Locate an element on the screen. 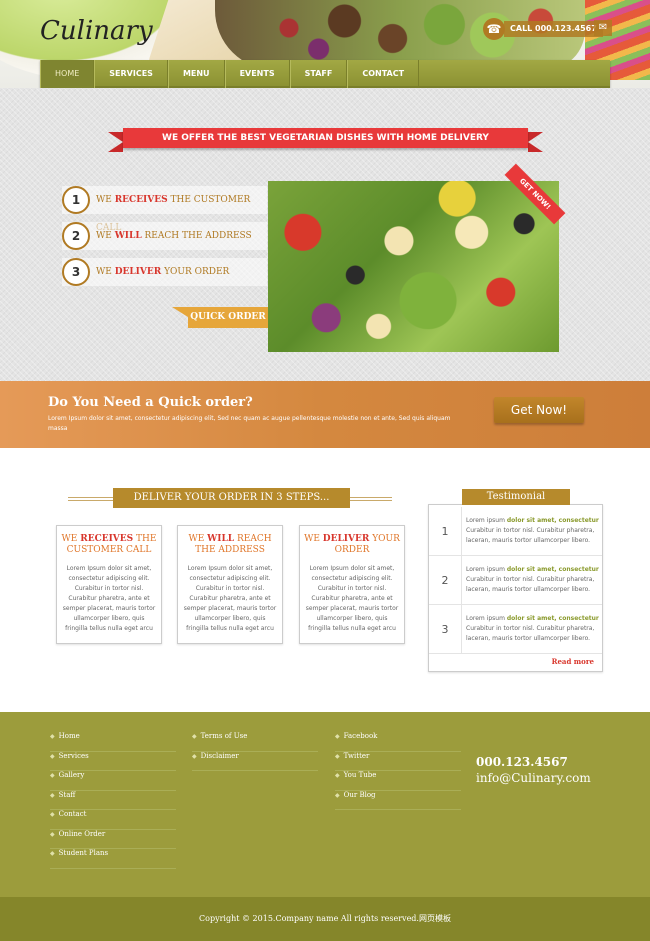 Image resolution: width=650 pixels, height=941 pixels. step-text: WE DELIVER YOUR ORDER is located at coordinates (163, 272).